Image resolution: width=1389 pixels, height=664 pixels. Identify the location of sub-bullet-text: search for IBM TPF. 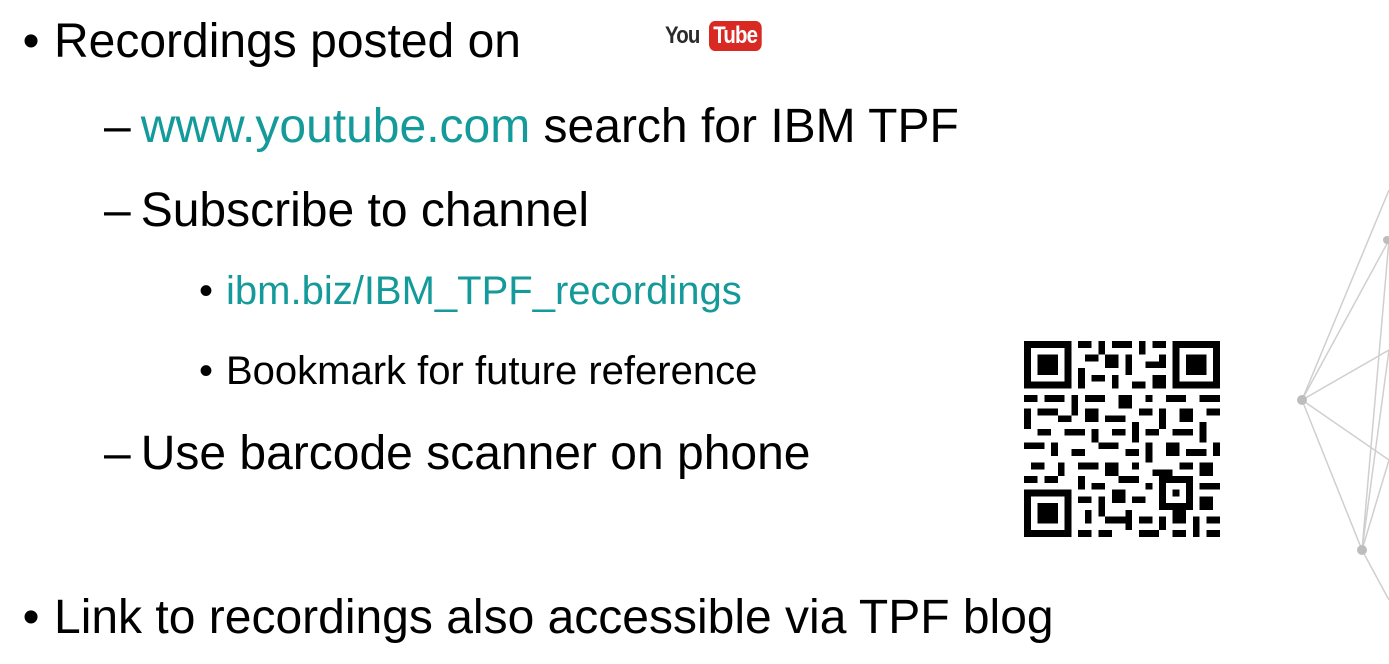
(744, 126).